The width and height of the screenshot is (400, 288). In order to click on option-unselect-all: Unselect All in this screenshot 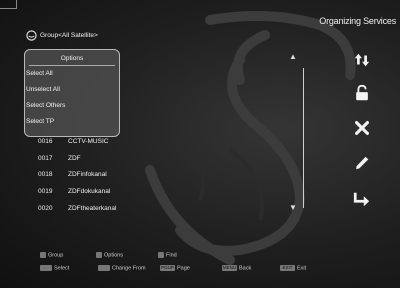, I will do `click(43, 89)`.